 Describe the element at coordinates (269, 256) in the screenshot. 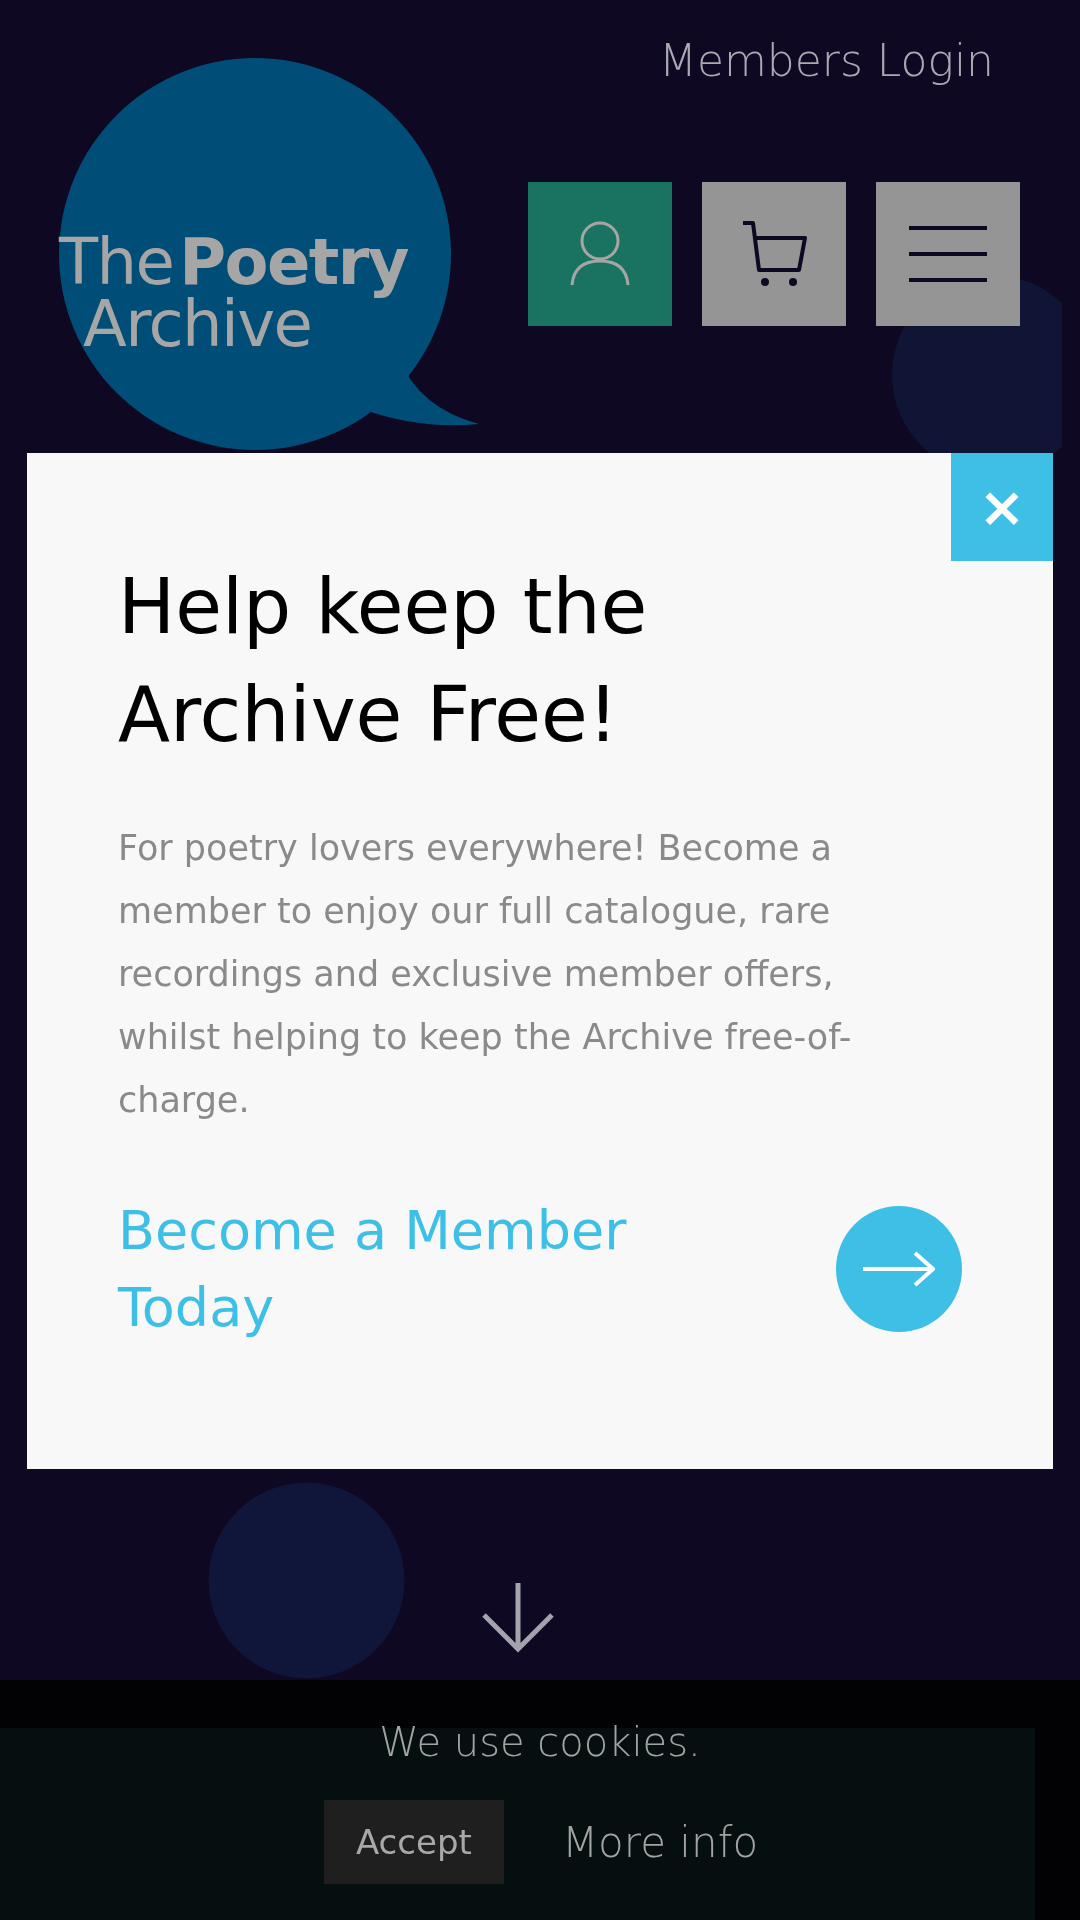

I see `logo: The Poetry Archive` at that location.